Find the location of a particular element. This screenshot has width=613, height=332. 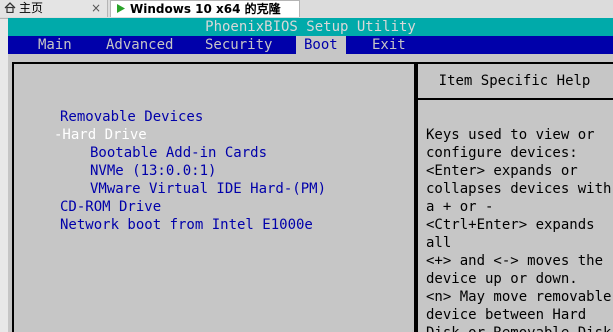

menu-advanced: Advanced is located at coordinates (139, 45).